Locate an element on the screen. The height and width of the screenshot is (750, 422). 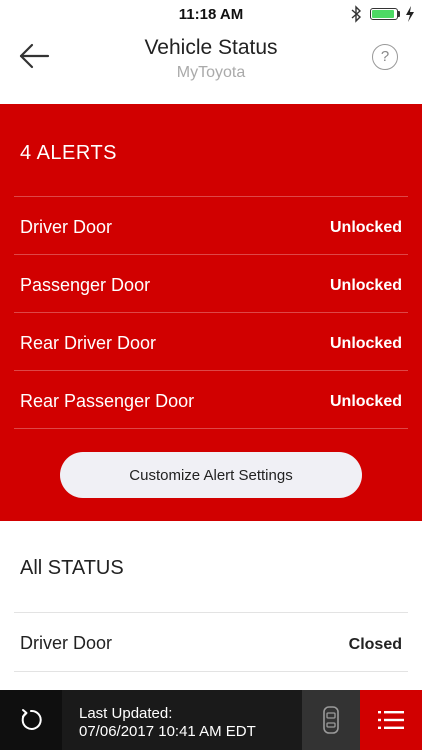
alert-row: Rear Passenger Door Unlocked is located at coordinates (211, 399).